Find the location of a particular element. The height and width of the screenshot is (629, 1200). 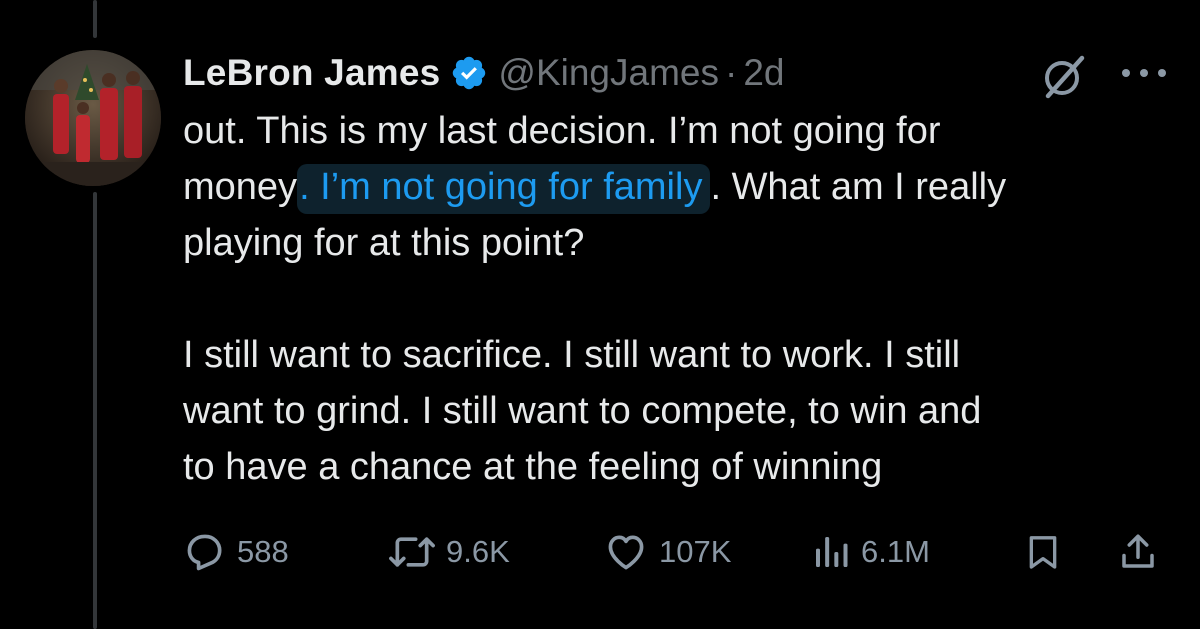

tweet-line-3: playing for at this point? is located at coordinates (384, 243).